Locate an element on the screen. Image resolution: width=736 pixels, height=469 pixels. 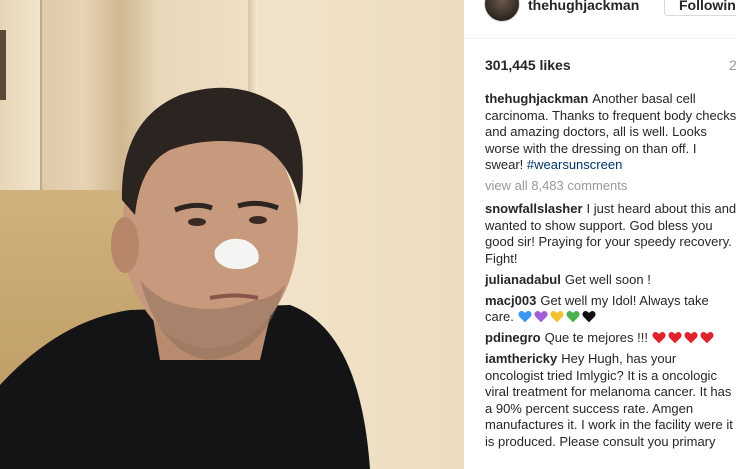
header-username: thehughjackman is located at coordinates (583, 6).